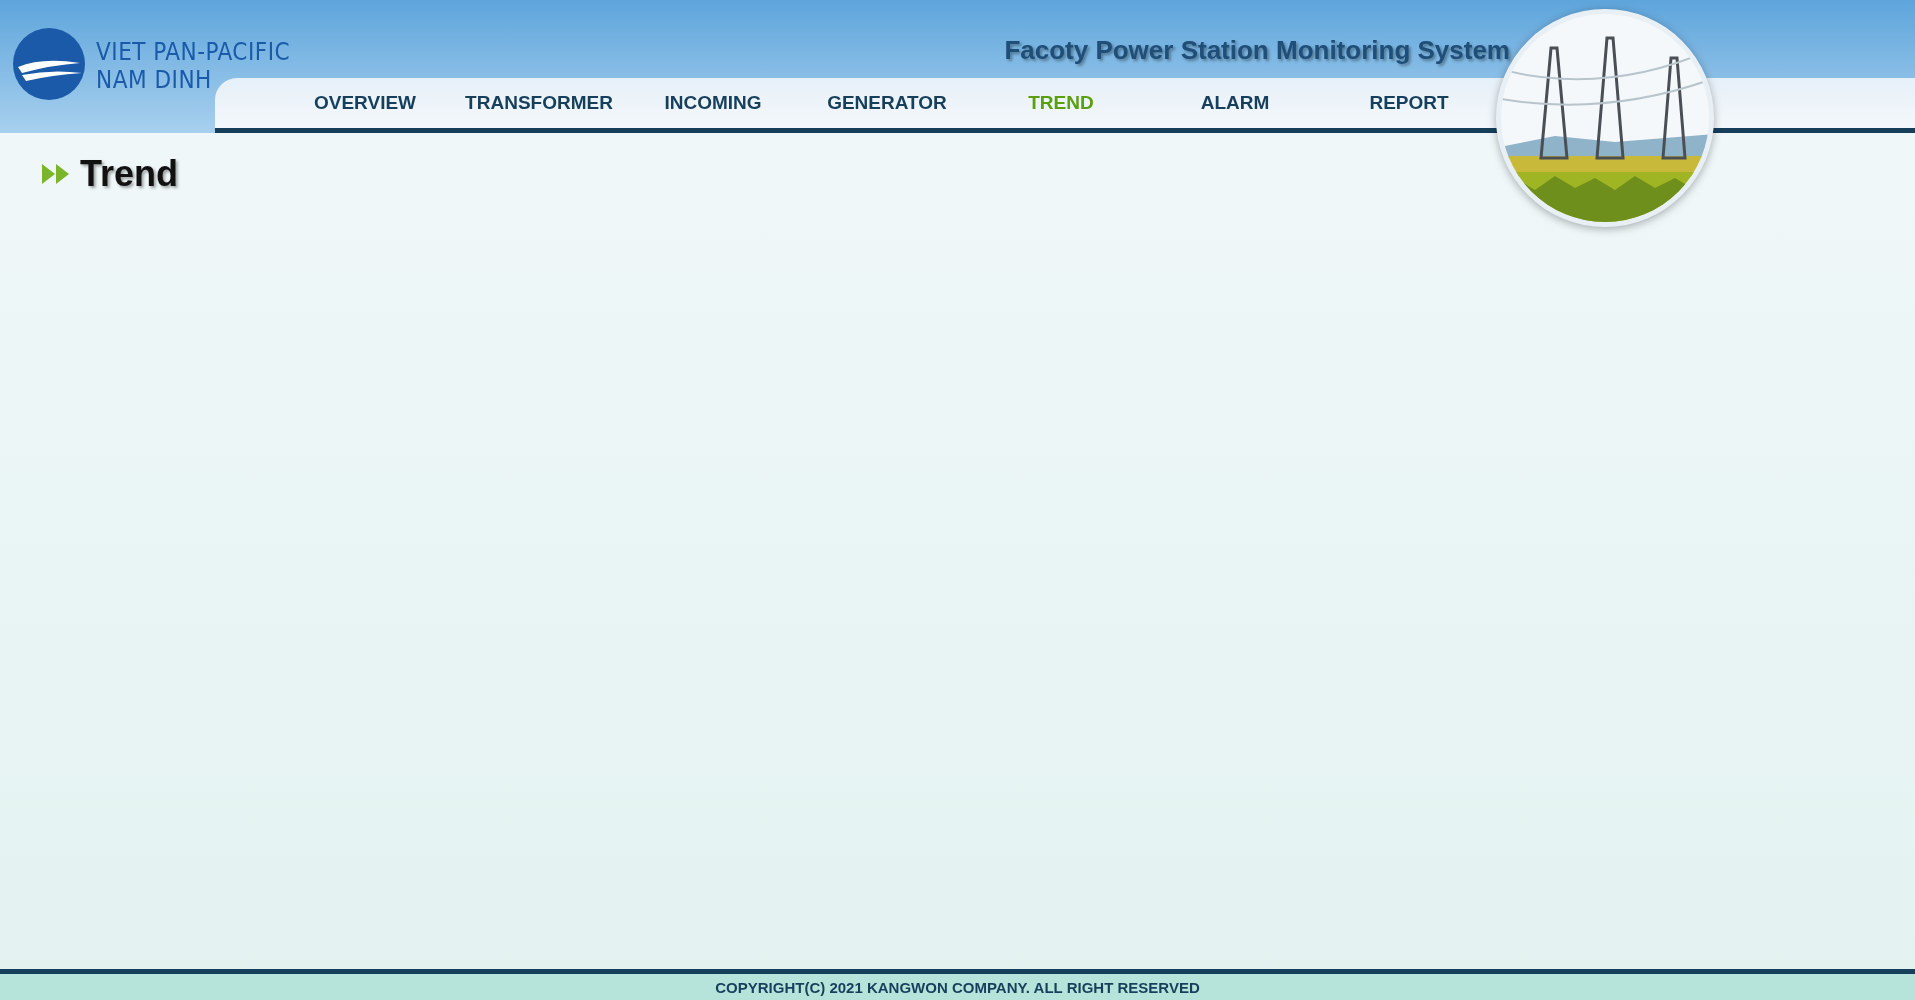 Image resolution: width=1915 pixels, height=1000 pixels. What do you see at coordinates (713, 103) in the screenshot?
I see `nav-tab: INCOMING` at bounding box center [713, 103].